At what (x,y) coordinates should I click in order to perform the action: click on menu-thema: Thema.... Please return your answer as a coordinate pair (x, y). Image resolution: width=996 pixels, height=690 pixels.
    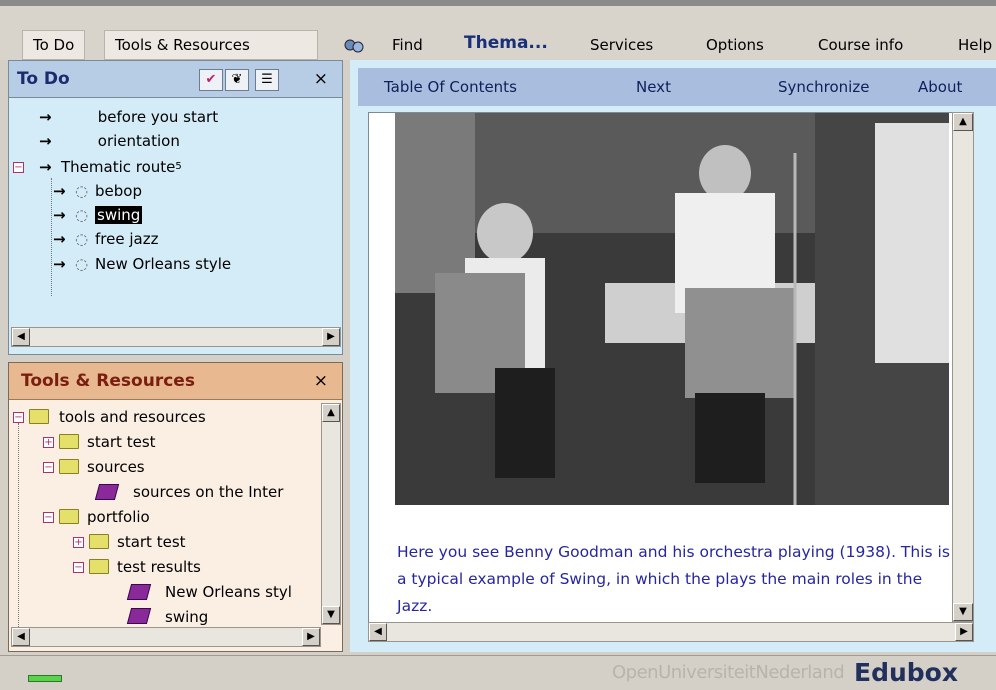
    Looking at the image, I should click on (506, 43).